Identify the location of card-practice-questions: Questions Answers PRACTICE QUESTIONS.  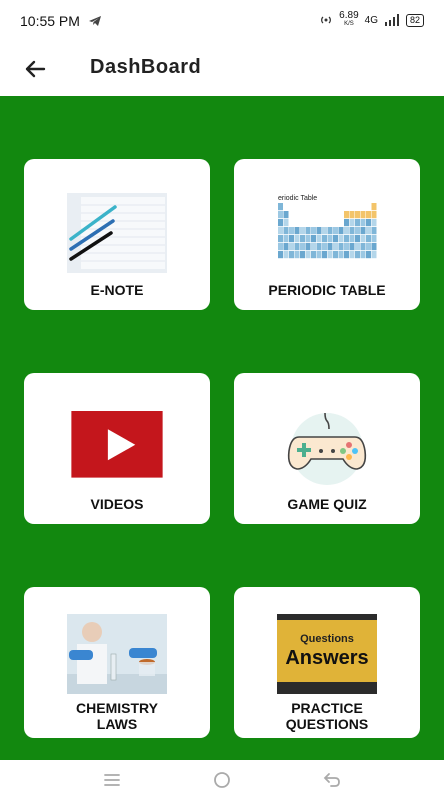
(327, 662).